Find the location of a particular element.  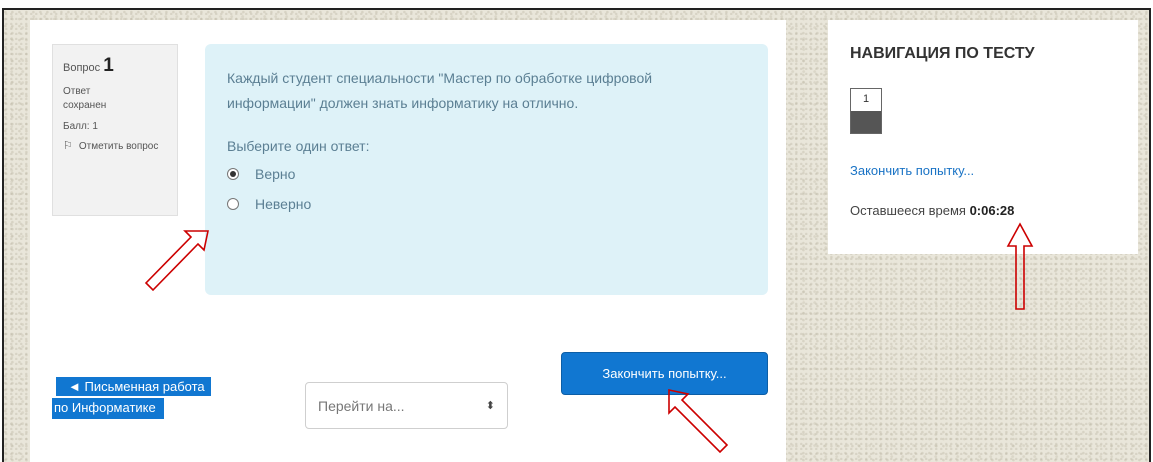

arrow-to-radio-icon is located at coordinates (176, 261).